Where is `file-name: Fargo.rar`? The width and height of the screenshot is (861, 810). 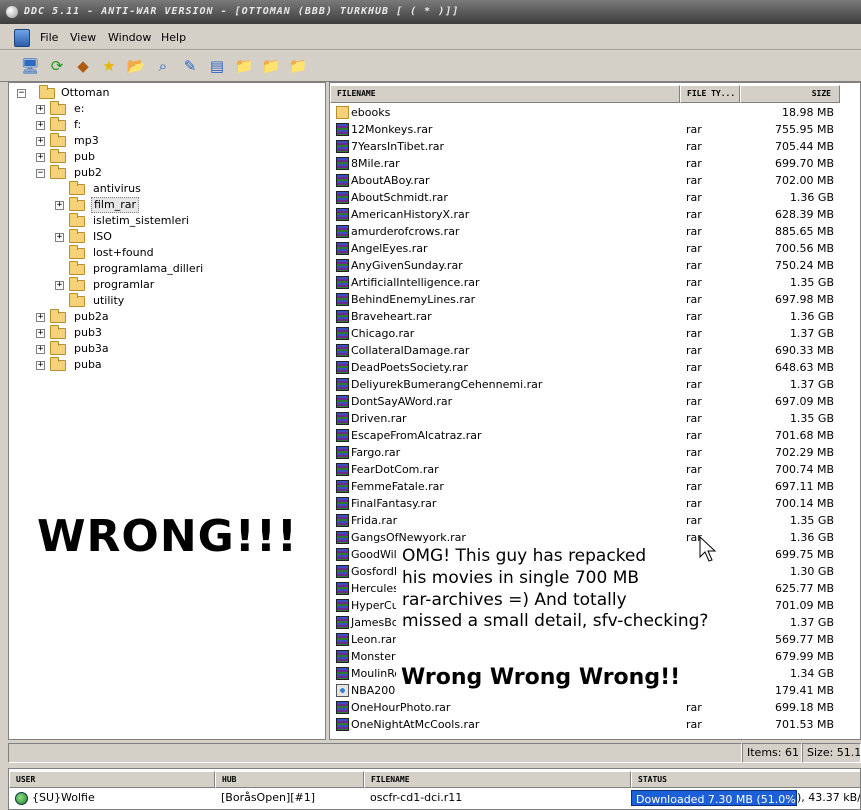 file-name: Fargo.rar is located at coordinates (376, 452).